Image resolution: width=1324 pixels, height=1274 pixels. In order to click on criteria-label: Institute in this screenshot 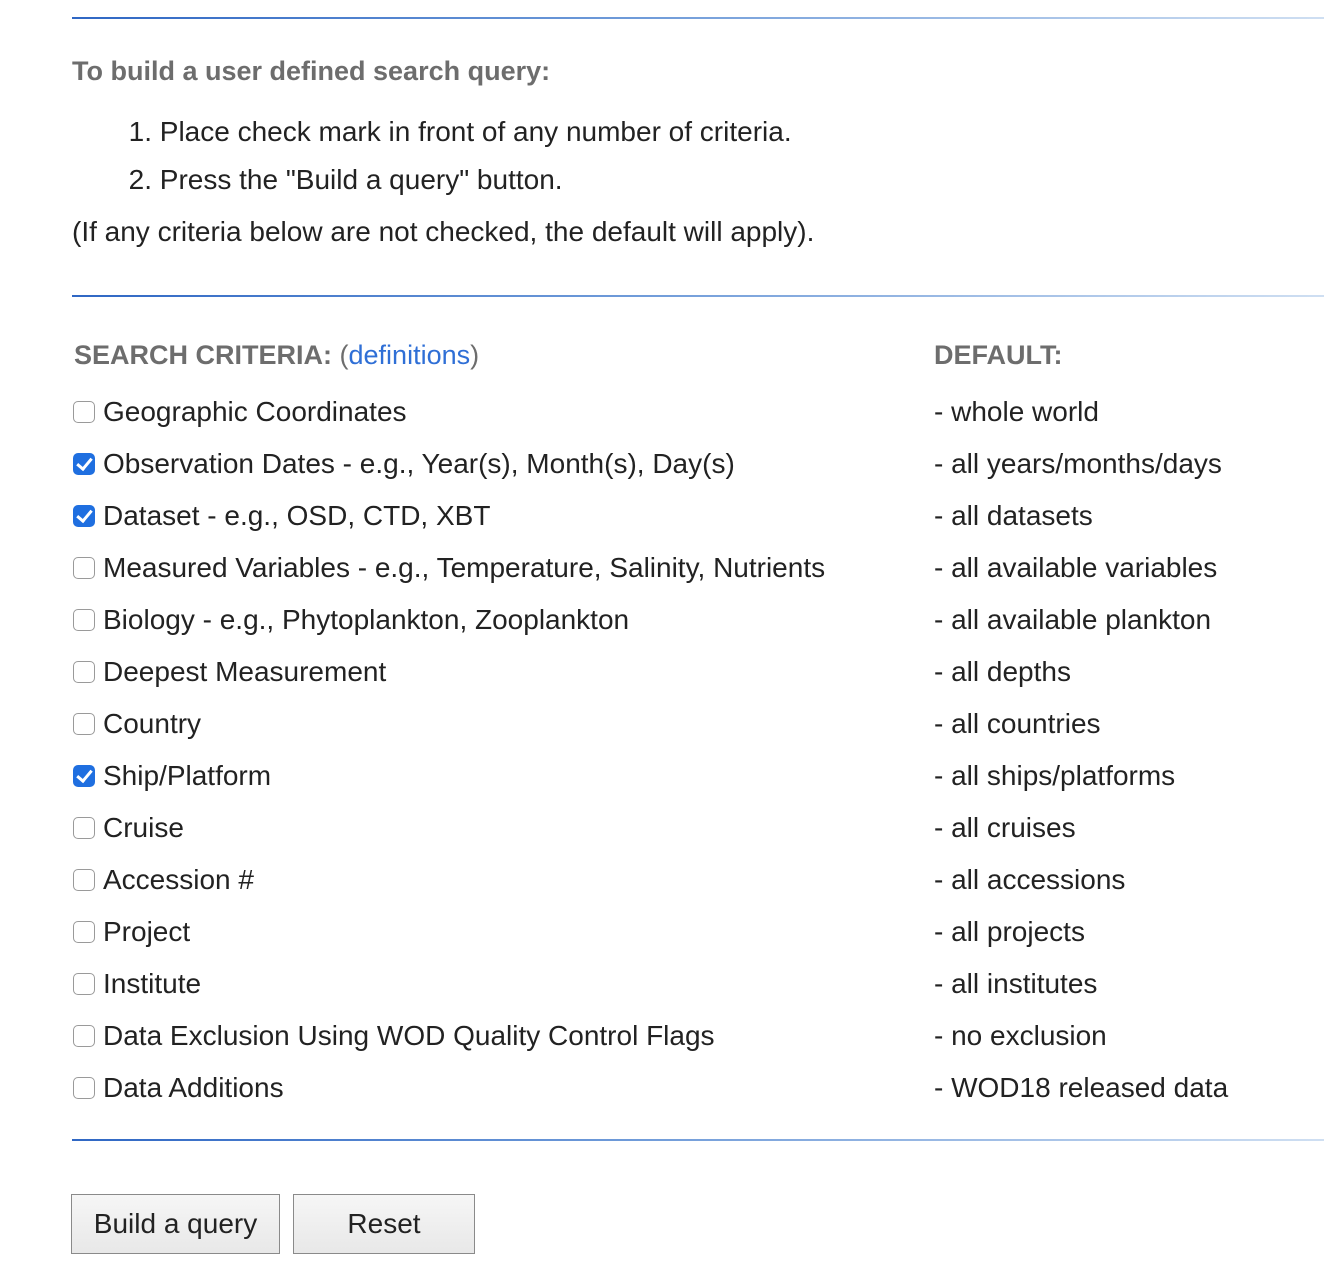, I will do `click(152, 983)`.